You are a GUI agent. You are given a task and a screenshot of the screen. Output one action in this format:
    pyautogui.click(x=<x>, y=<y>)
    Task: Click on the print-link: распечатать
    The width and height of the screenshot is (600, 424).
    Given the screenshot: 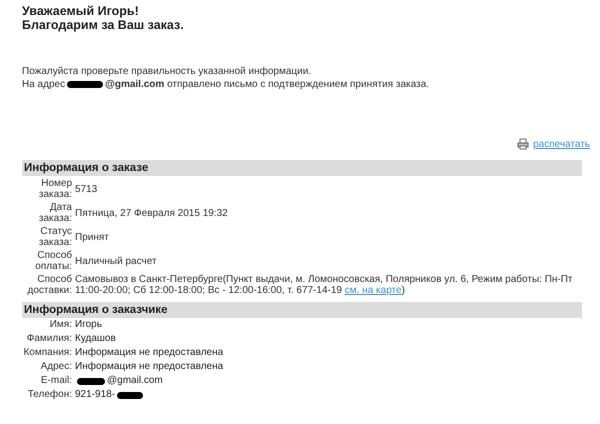 What is the action you would take?
    pyautogui.click(x=561, y=144)
    